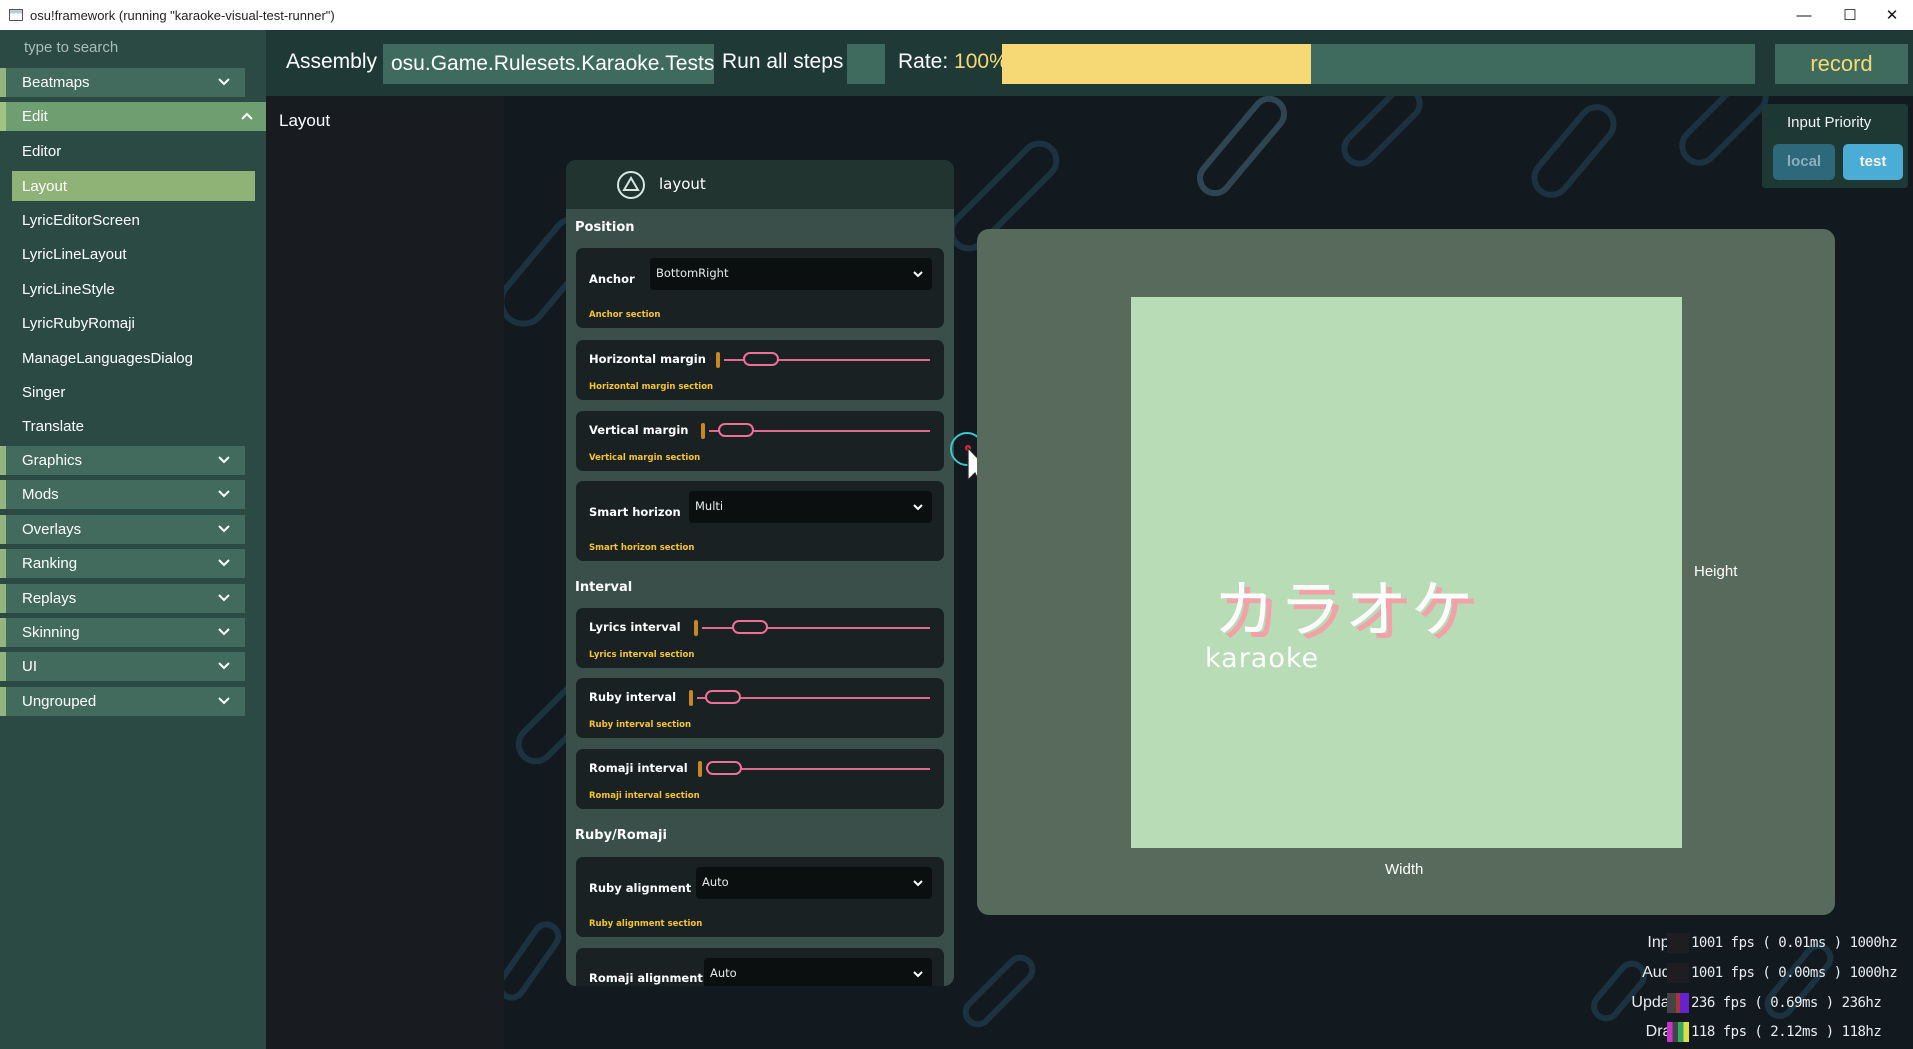 The width and height of the screenshot is (1913, 1049). Describe the element at coordinates (1804, 15) in the screenshot. I see `minimize-button: —` at that location.